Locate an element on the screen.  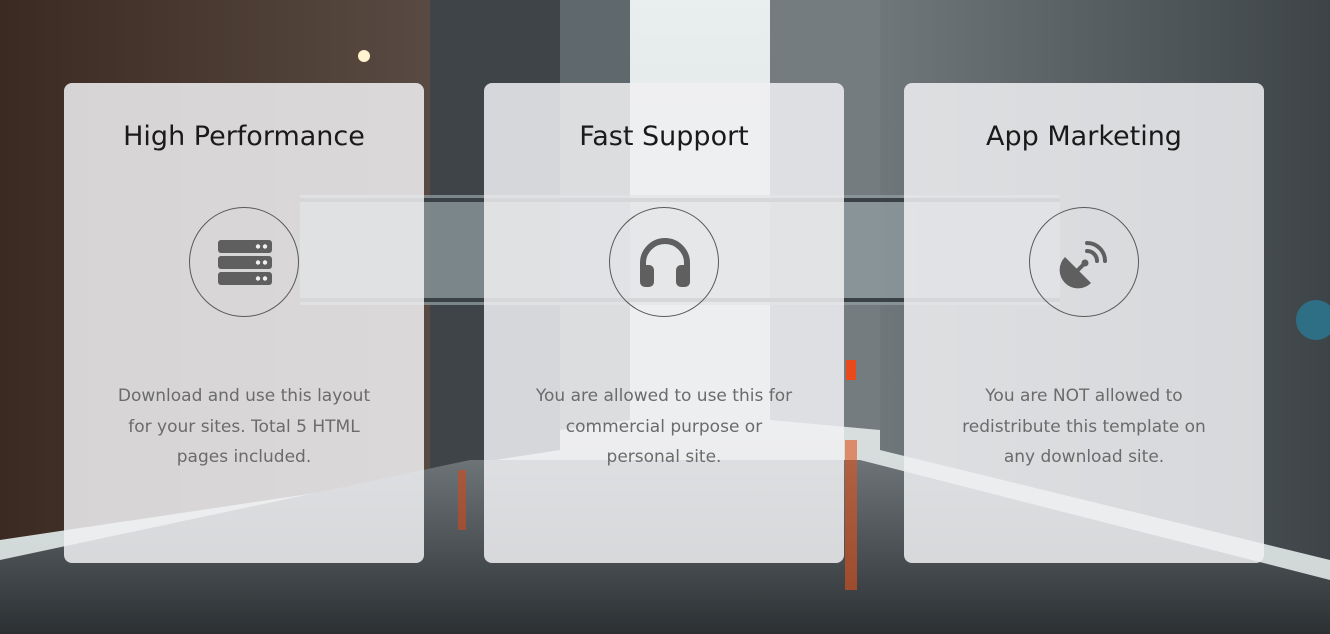
satellite-dish-icon is located at coordinates (1083, 265).